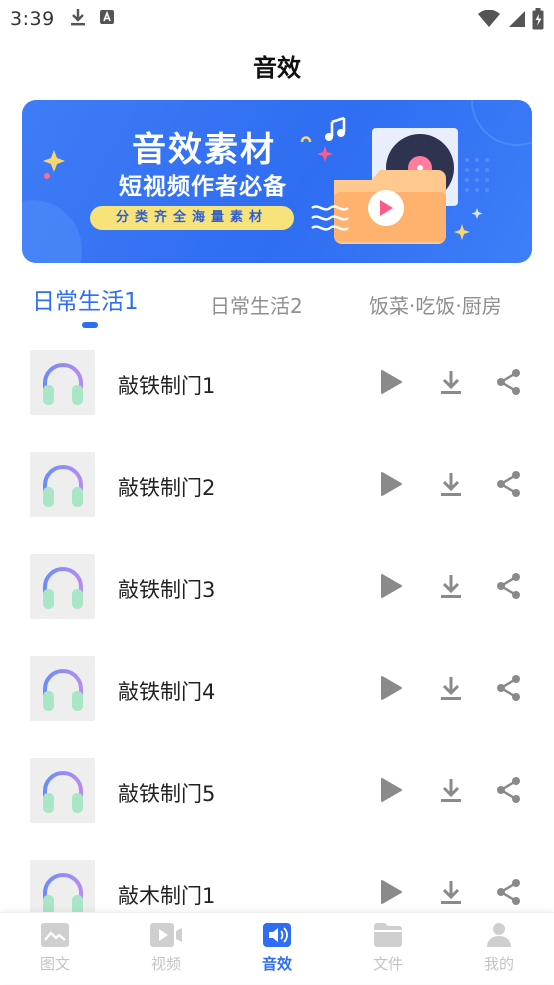  Describe the element at coordinates (435, 304) in the screenshot. I see `tab-food-kitchen: 饭菜·吃饭·厨房` at that location.